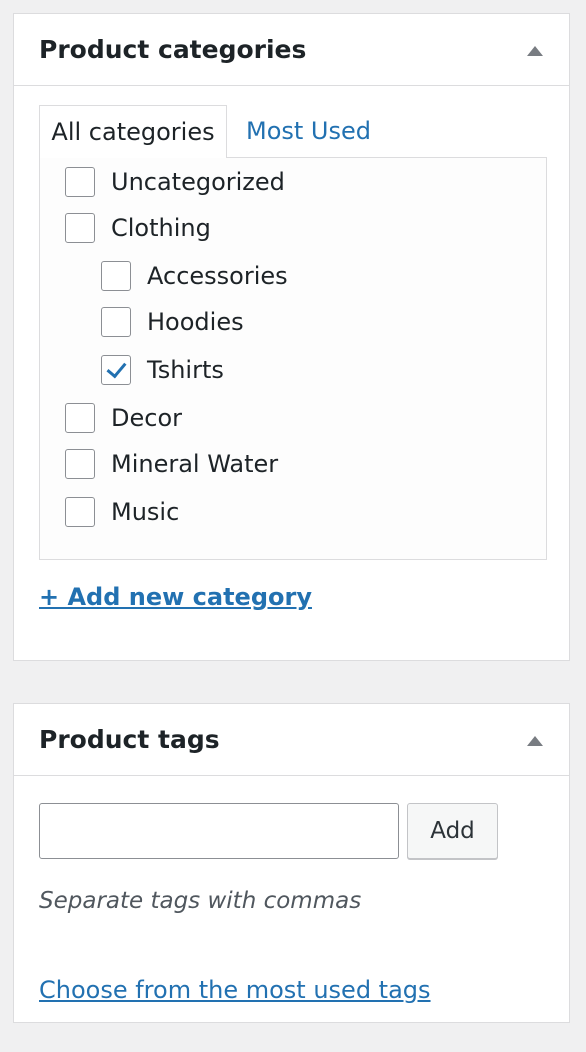 Image resolution: width=586 pixels, height=1052 pixels. What do you see at coordinates (235, 990) in the screenshot?
I see `most-used-tags-link: Choose from the most used tags` at bounding box center [235, 990].